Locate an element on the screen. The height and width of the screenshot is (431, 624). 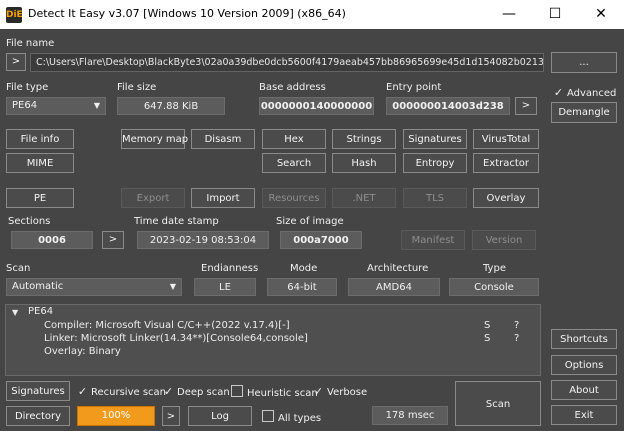
scan-label: Scan is located at coordinates (18, 268).